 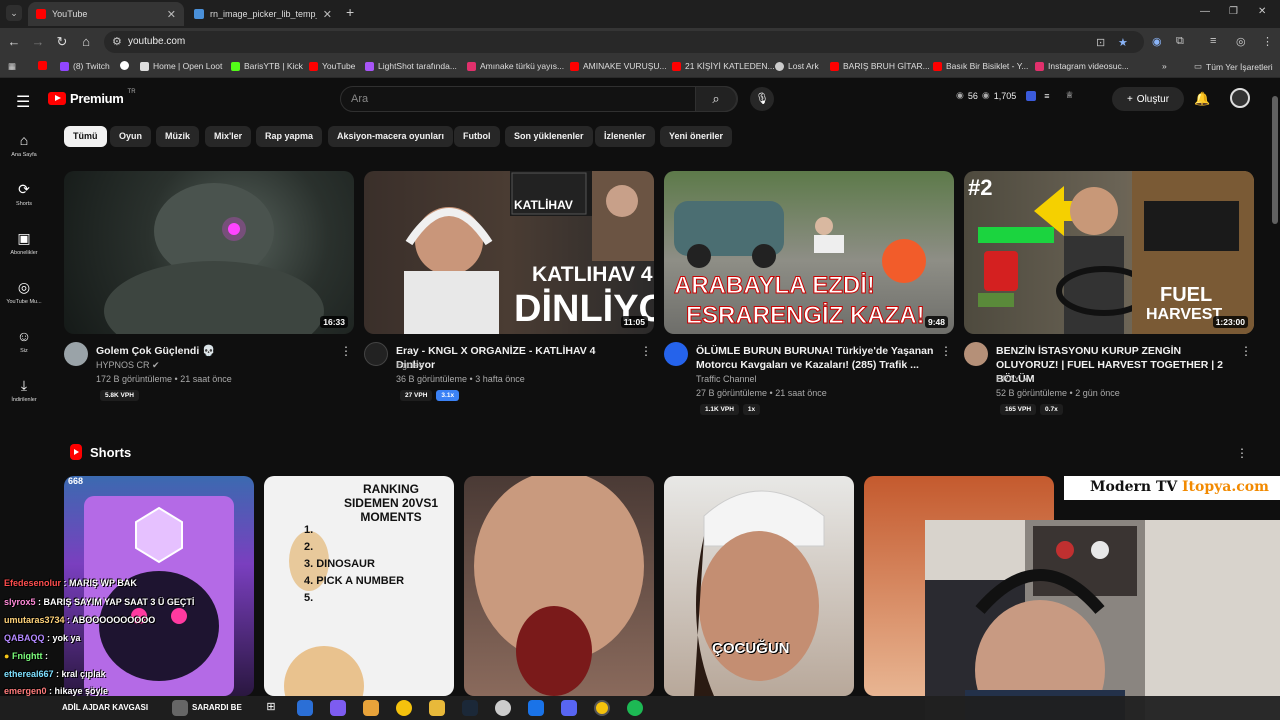 I want to click on chip-new-to-you: Yeni öneriler, so click(x=696, y=136).